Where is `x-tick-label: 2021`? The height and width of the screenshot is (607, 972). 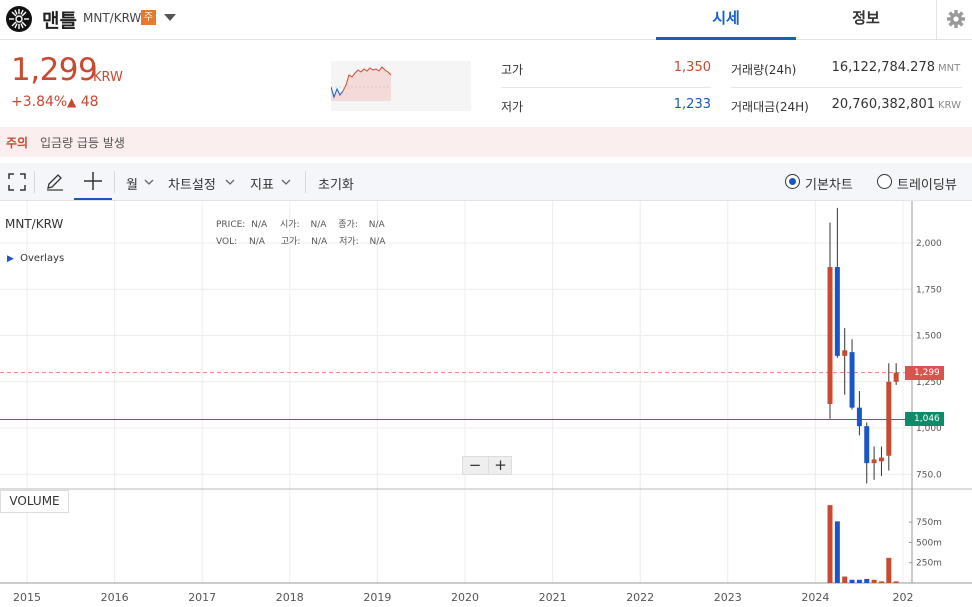
x-tick-label: 2021 is located at coordinates (553, 597).